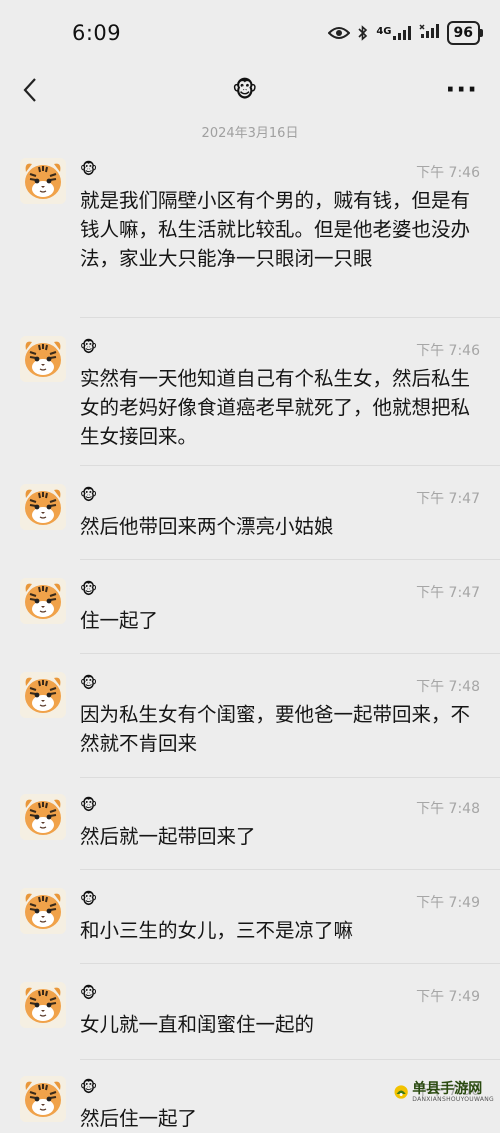 The width and height of the screenshot is (500, 1133). What do you see at coordinates (339, 33) in the screenshot?
I see `eye-icon` at bounding box center [339, 33].